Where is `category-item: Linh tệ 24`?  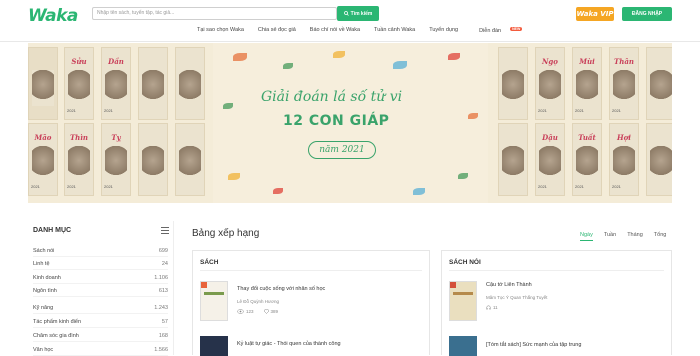
category-item: Linh tệ 24 is located at coordinates (100, 264).